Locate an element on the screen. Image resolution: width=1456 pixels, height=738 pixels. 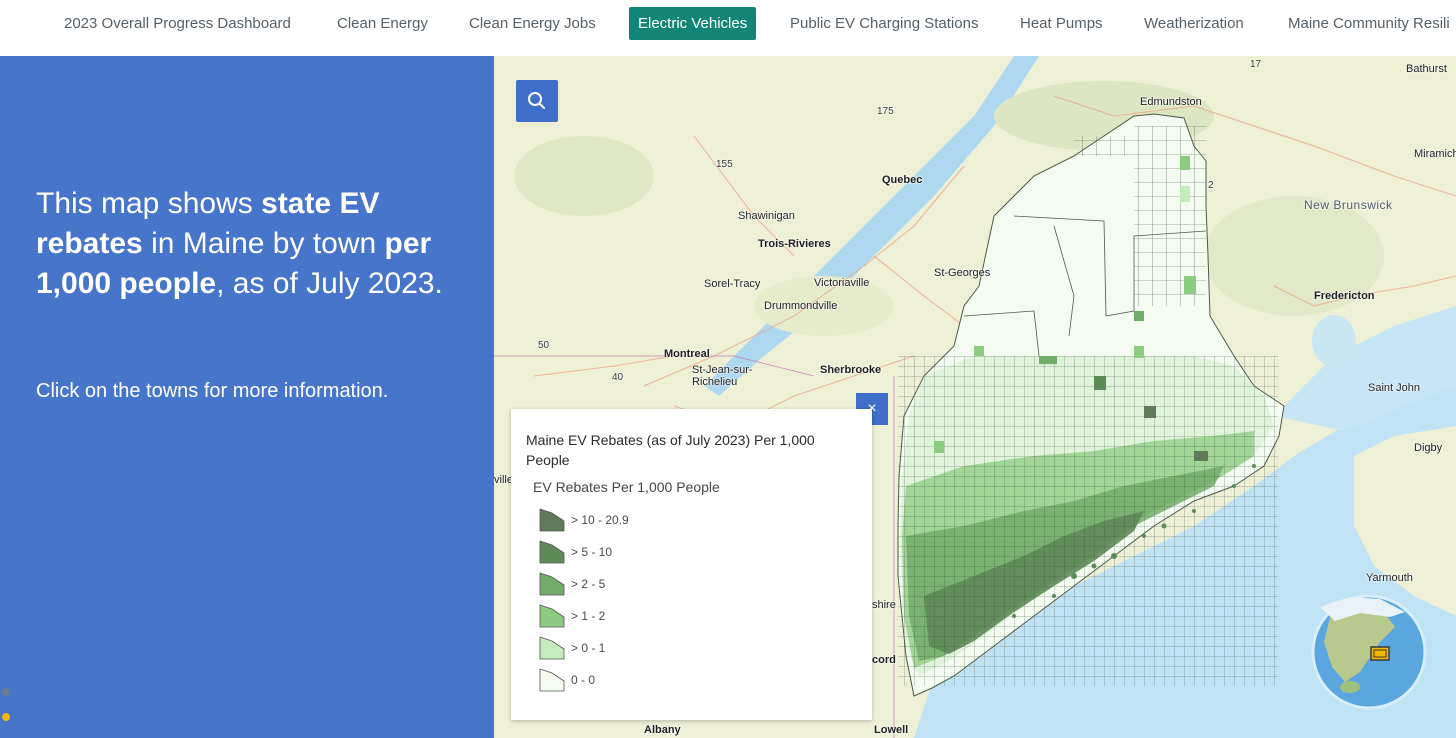
tab-clean-energy-jobs: Clean Energy Jobs is located at coordinates (532, 23).